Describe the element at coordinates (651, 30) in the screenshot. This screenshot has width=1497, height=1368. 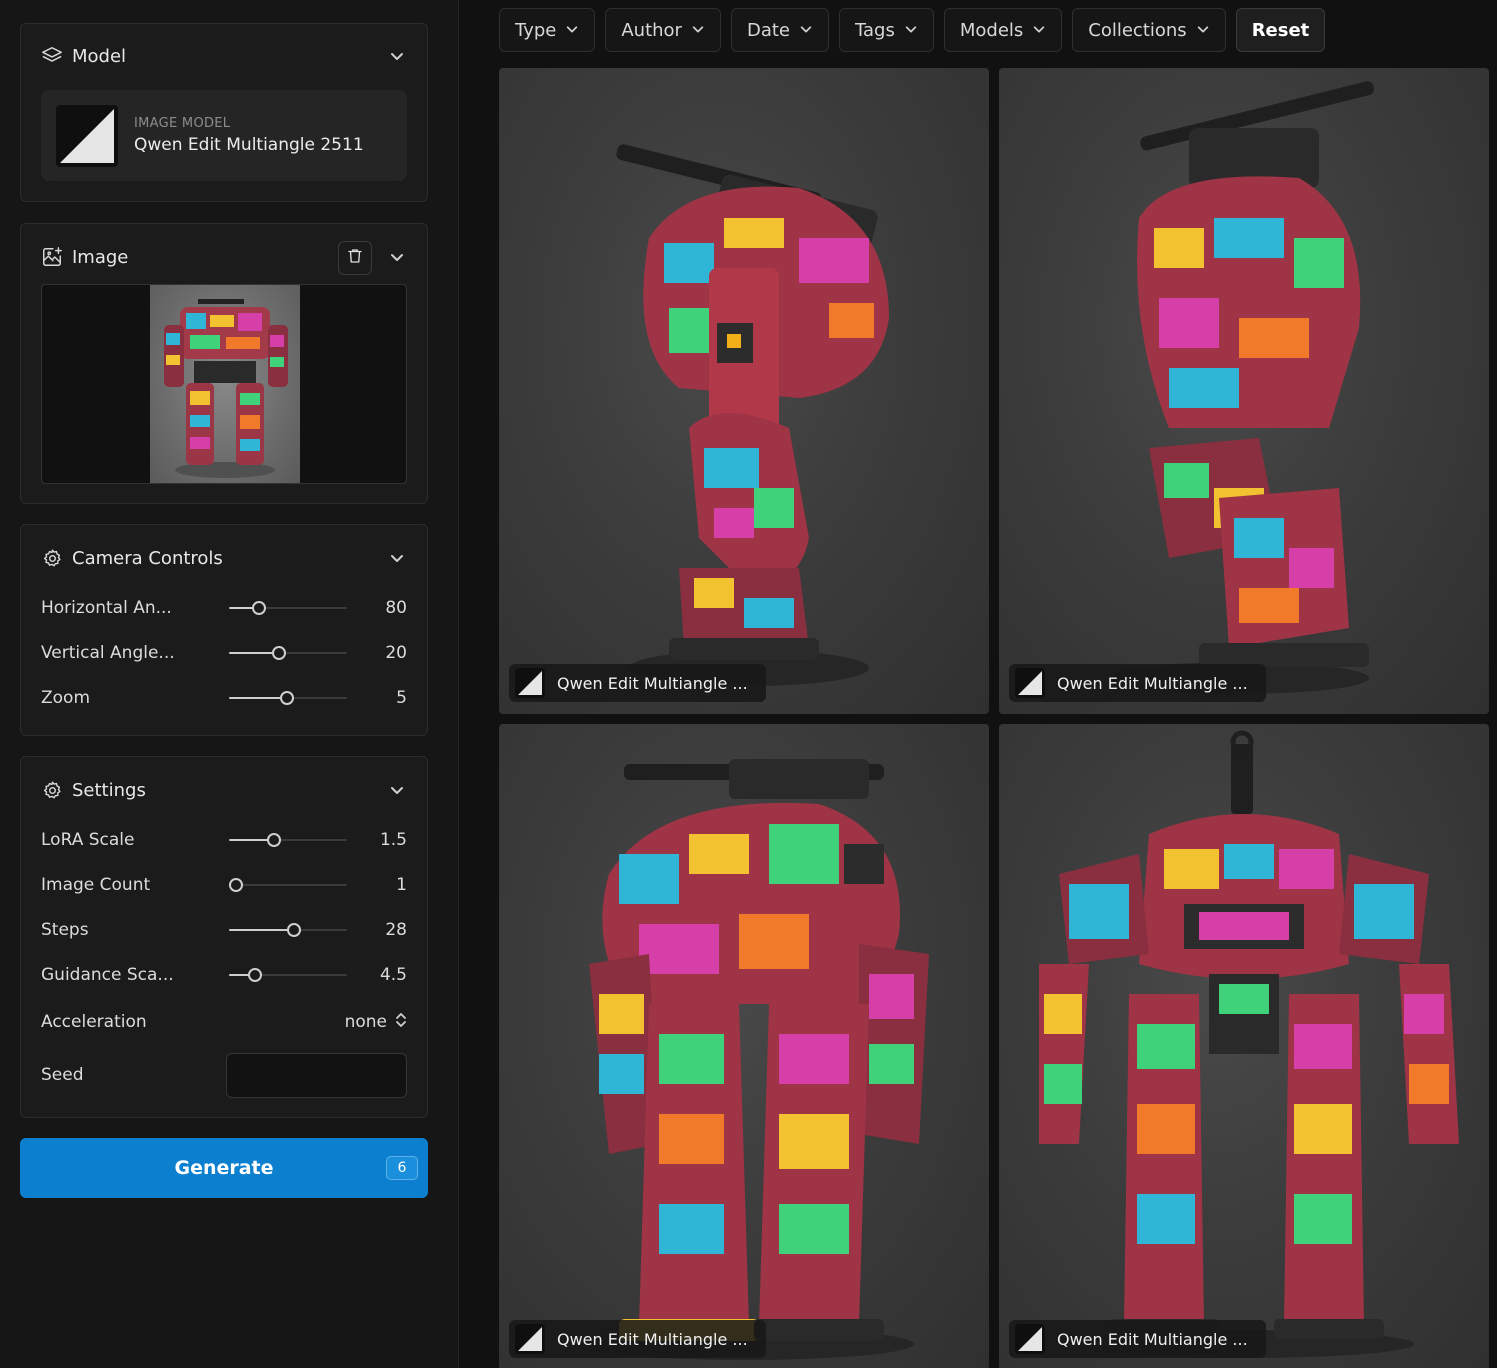
I see `filter-label: Author` at that location.